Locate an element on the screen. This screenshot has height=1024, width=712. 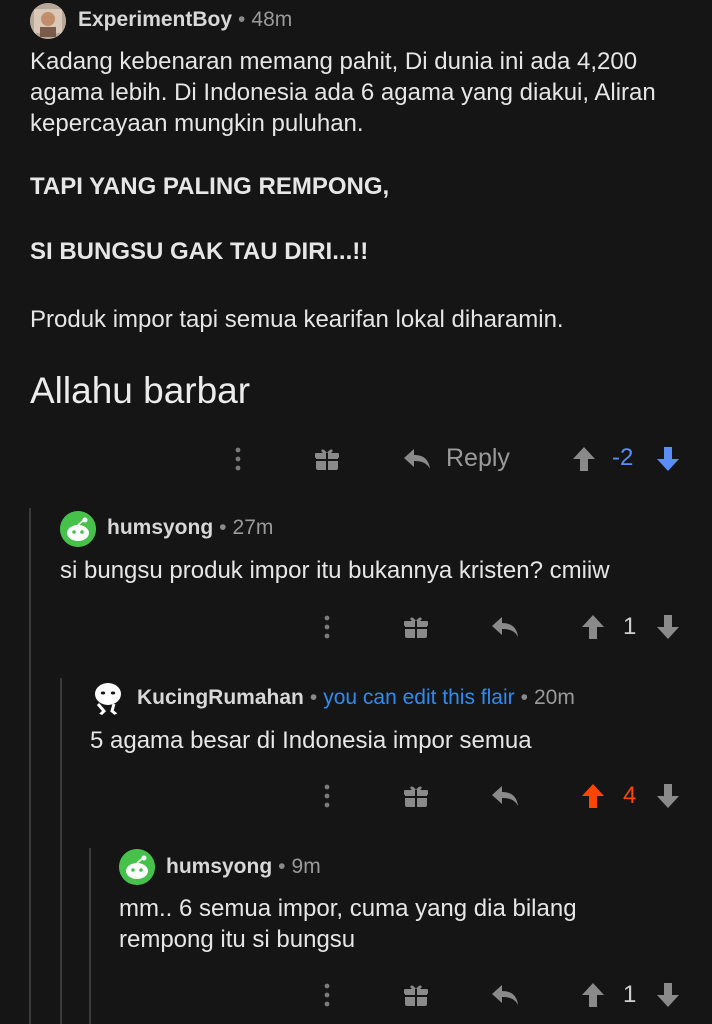
timestamp: 9m is located at coordinates (306, 866).